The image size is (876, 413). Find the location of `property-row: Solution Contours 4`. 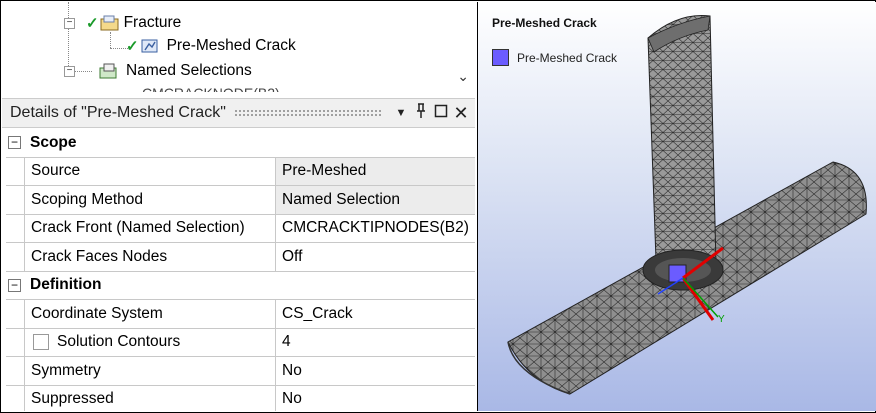

property-row: Solution Contours 4 is located at coordinates (240, 342).